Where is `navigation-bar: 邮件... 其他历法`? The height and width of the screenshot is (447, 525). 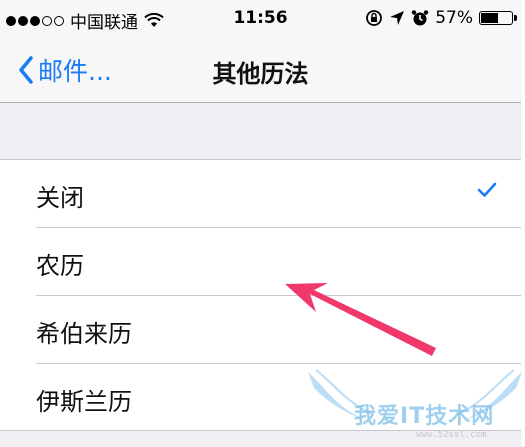
navigation-bar: 邮件... 其他历法 is located at coordinates (260, 69).